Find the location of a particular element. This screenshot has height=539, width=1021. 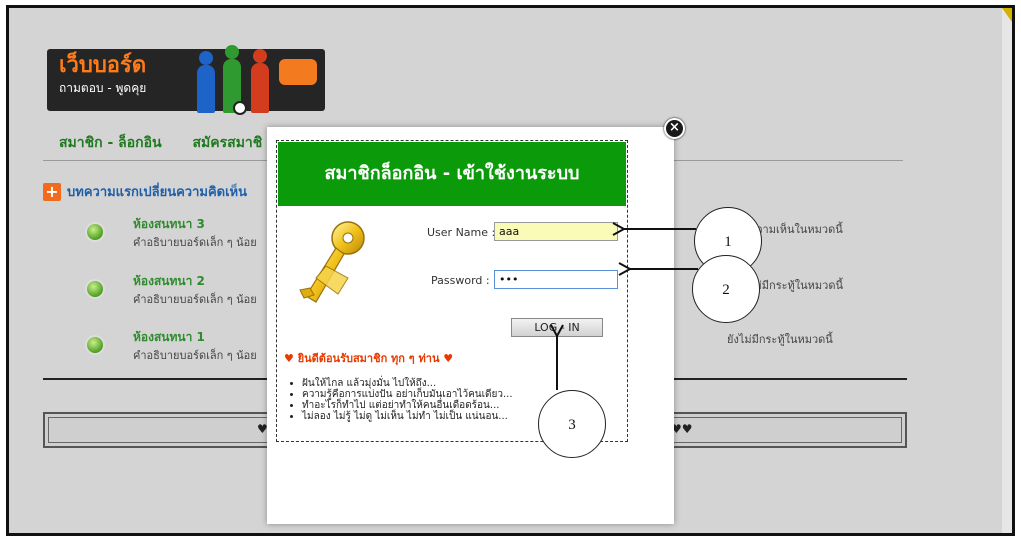

callout-3: 3 is located at coordinates (572, 424).